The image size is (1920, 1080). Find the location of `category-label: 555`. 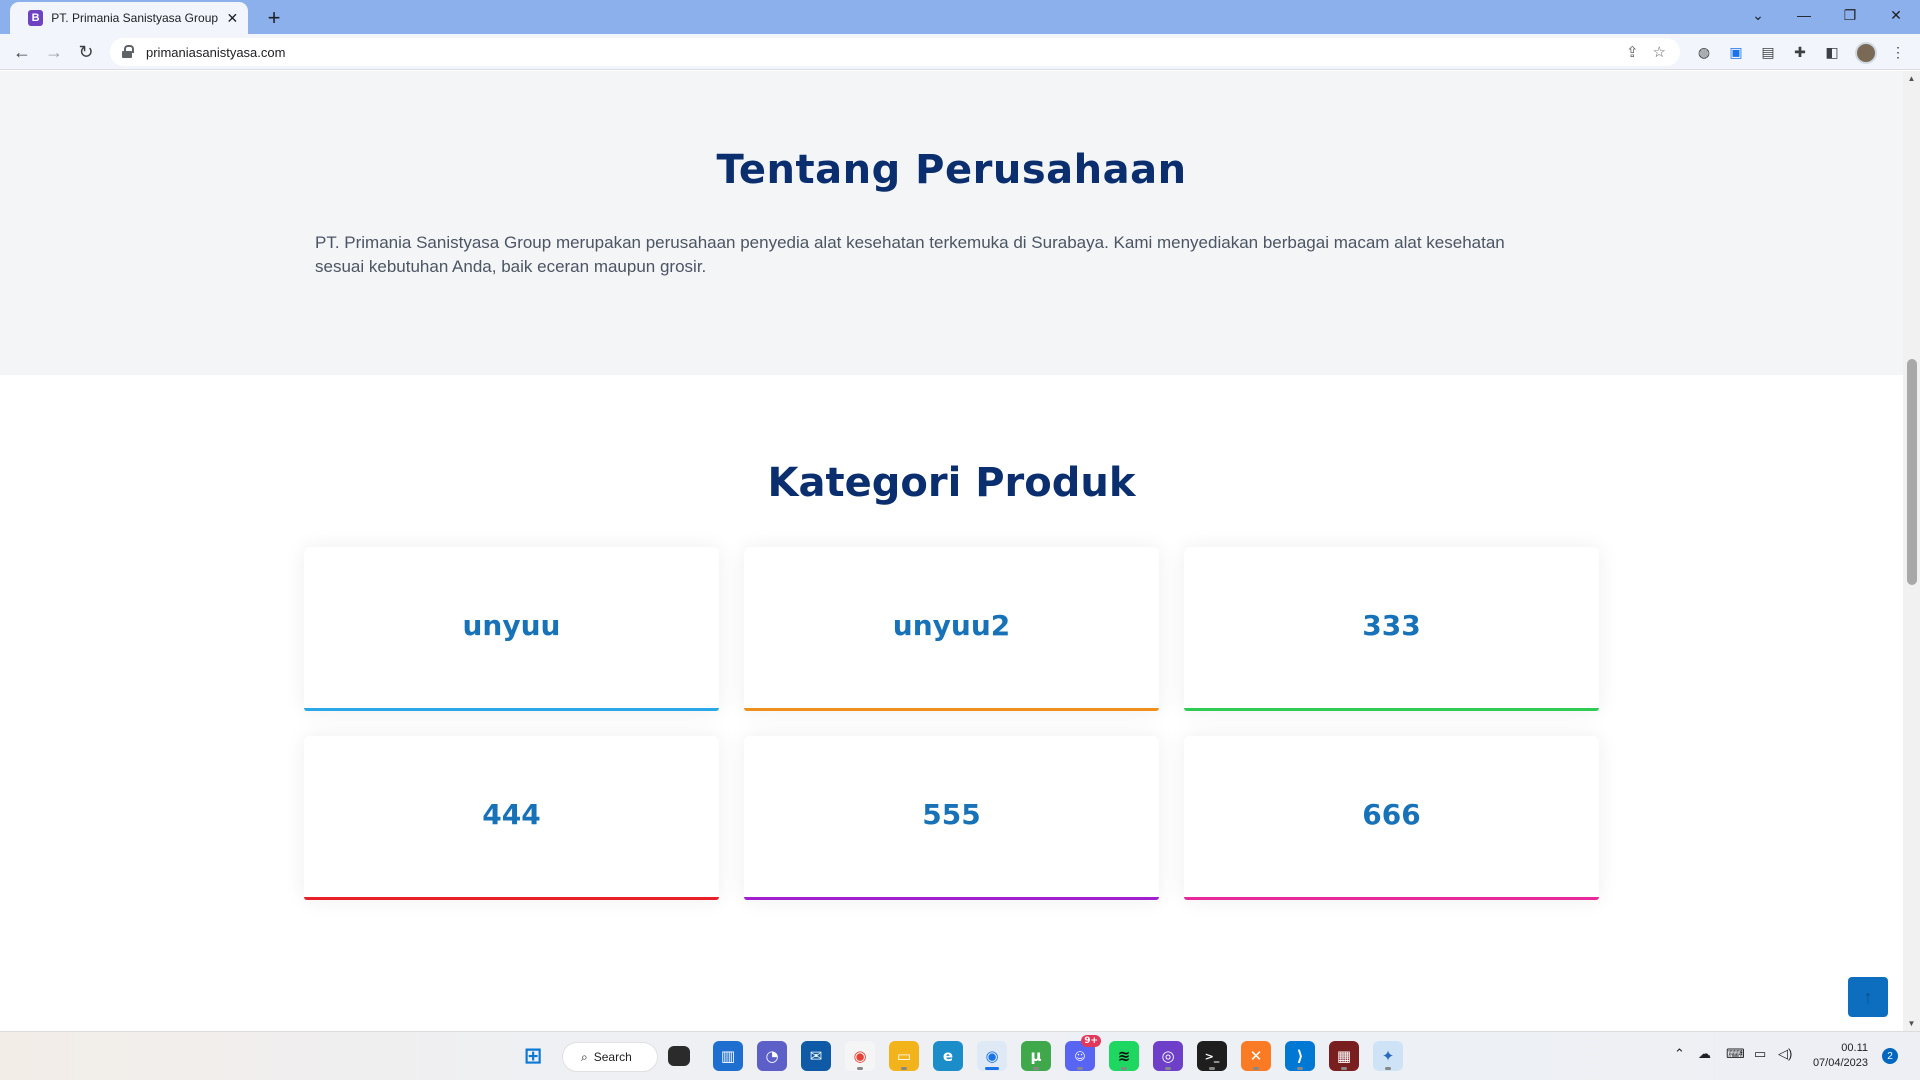

category-label: 555 is located at coordinates (951, 814).